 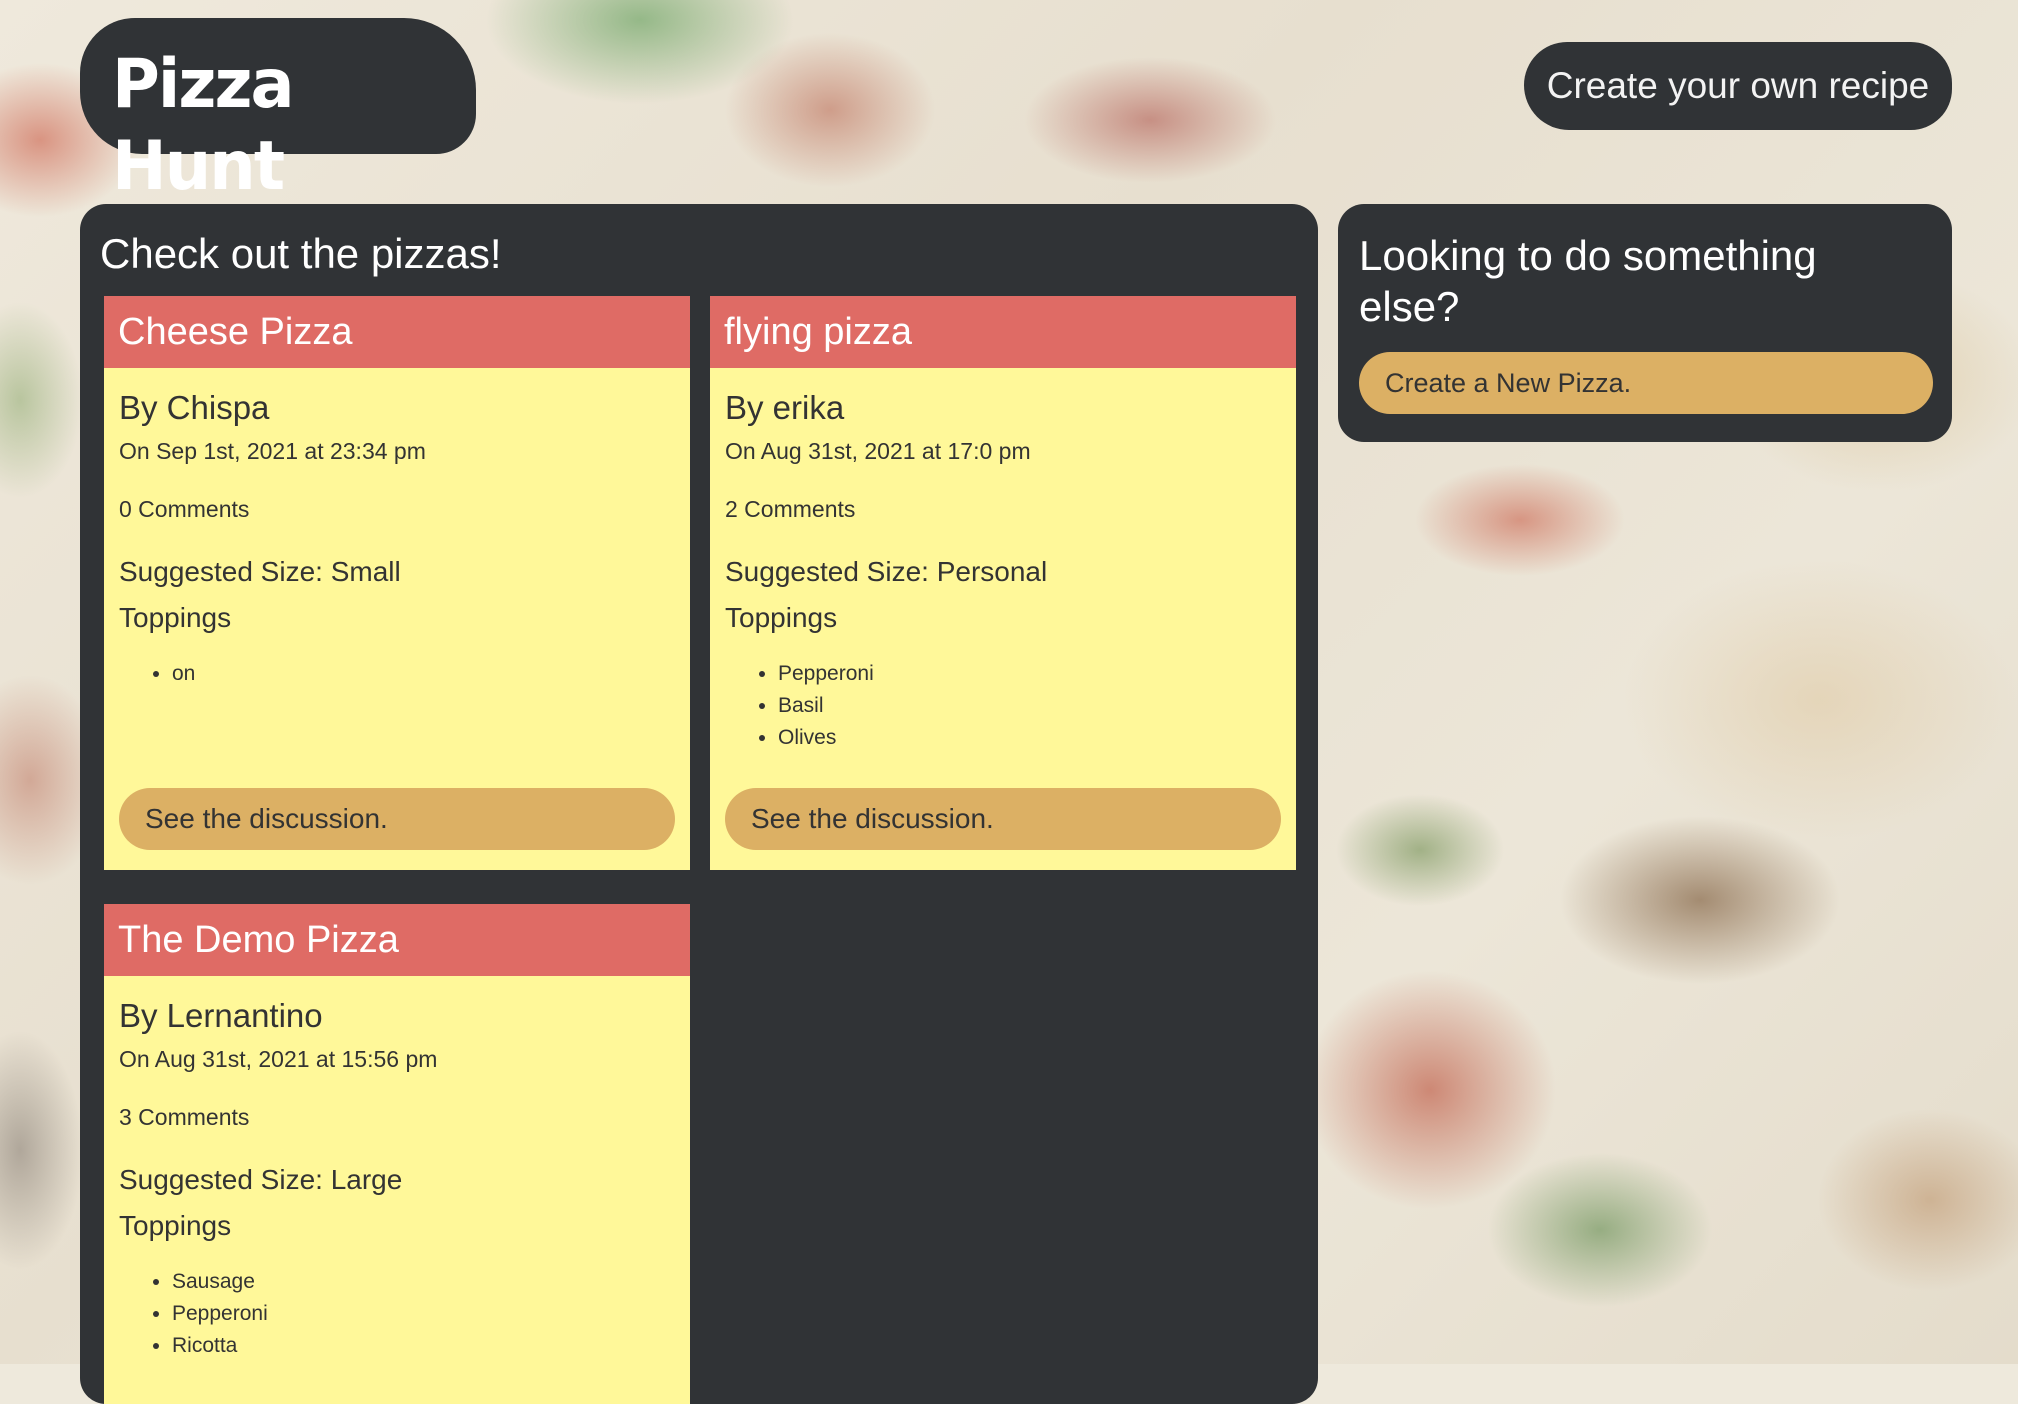 What do you see at coordinates (194, 407) in the screenshot?
I see `pizza-author: By Chispa` at bounding box center [194, 407].